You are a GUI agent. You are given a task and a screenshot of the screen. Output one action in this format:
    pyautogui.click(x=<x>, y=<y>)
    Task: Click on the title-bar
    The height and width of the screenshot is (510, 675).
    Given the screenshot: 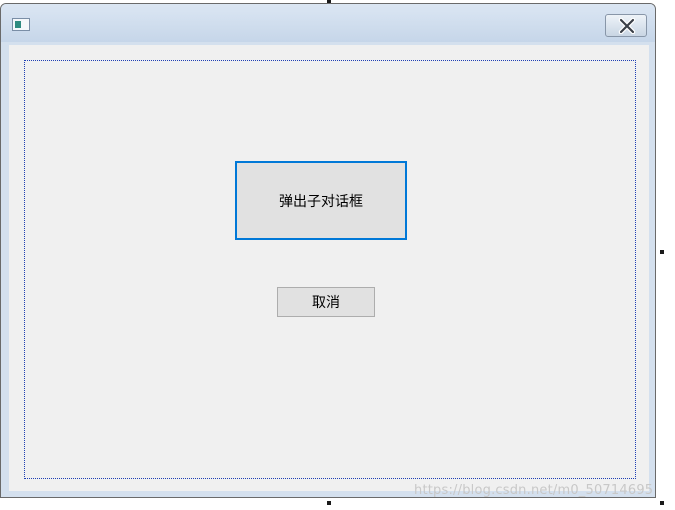 What is the action you would take?
    pyautogui.click(x=328, y=23)
    